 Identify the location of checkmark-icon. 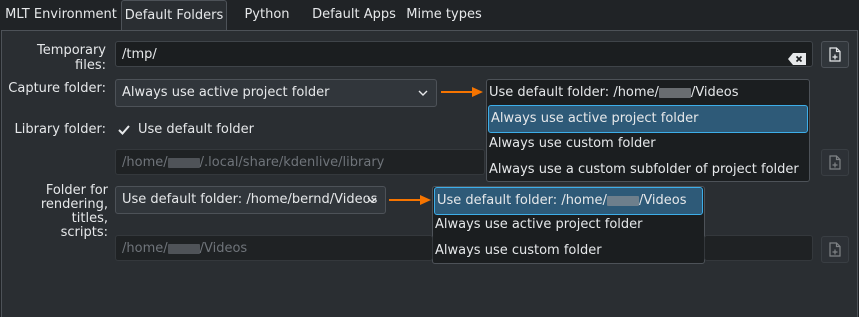
(124, 130).